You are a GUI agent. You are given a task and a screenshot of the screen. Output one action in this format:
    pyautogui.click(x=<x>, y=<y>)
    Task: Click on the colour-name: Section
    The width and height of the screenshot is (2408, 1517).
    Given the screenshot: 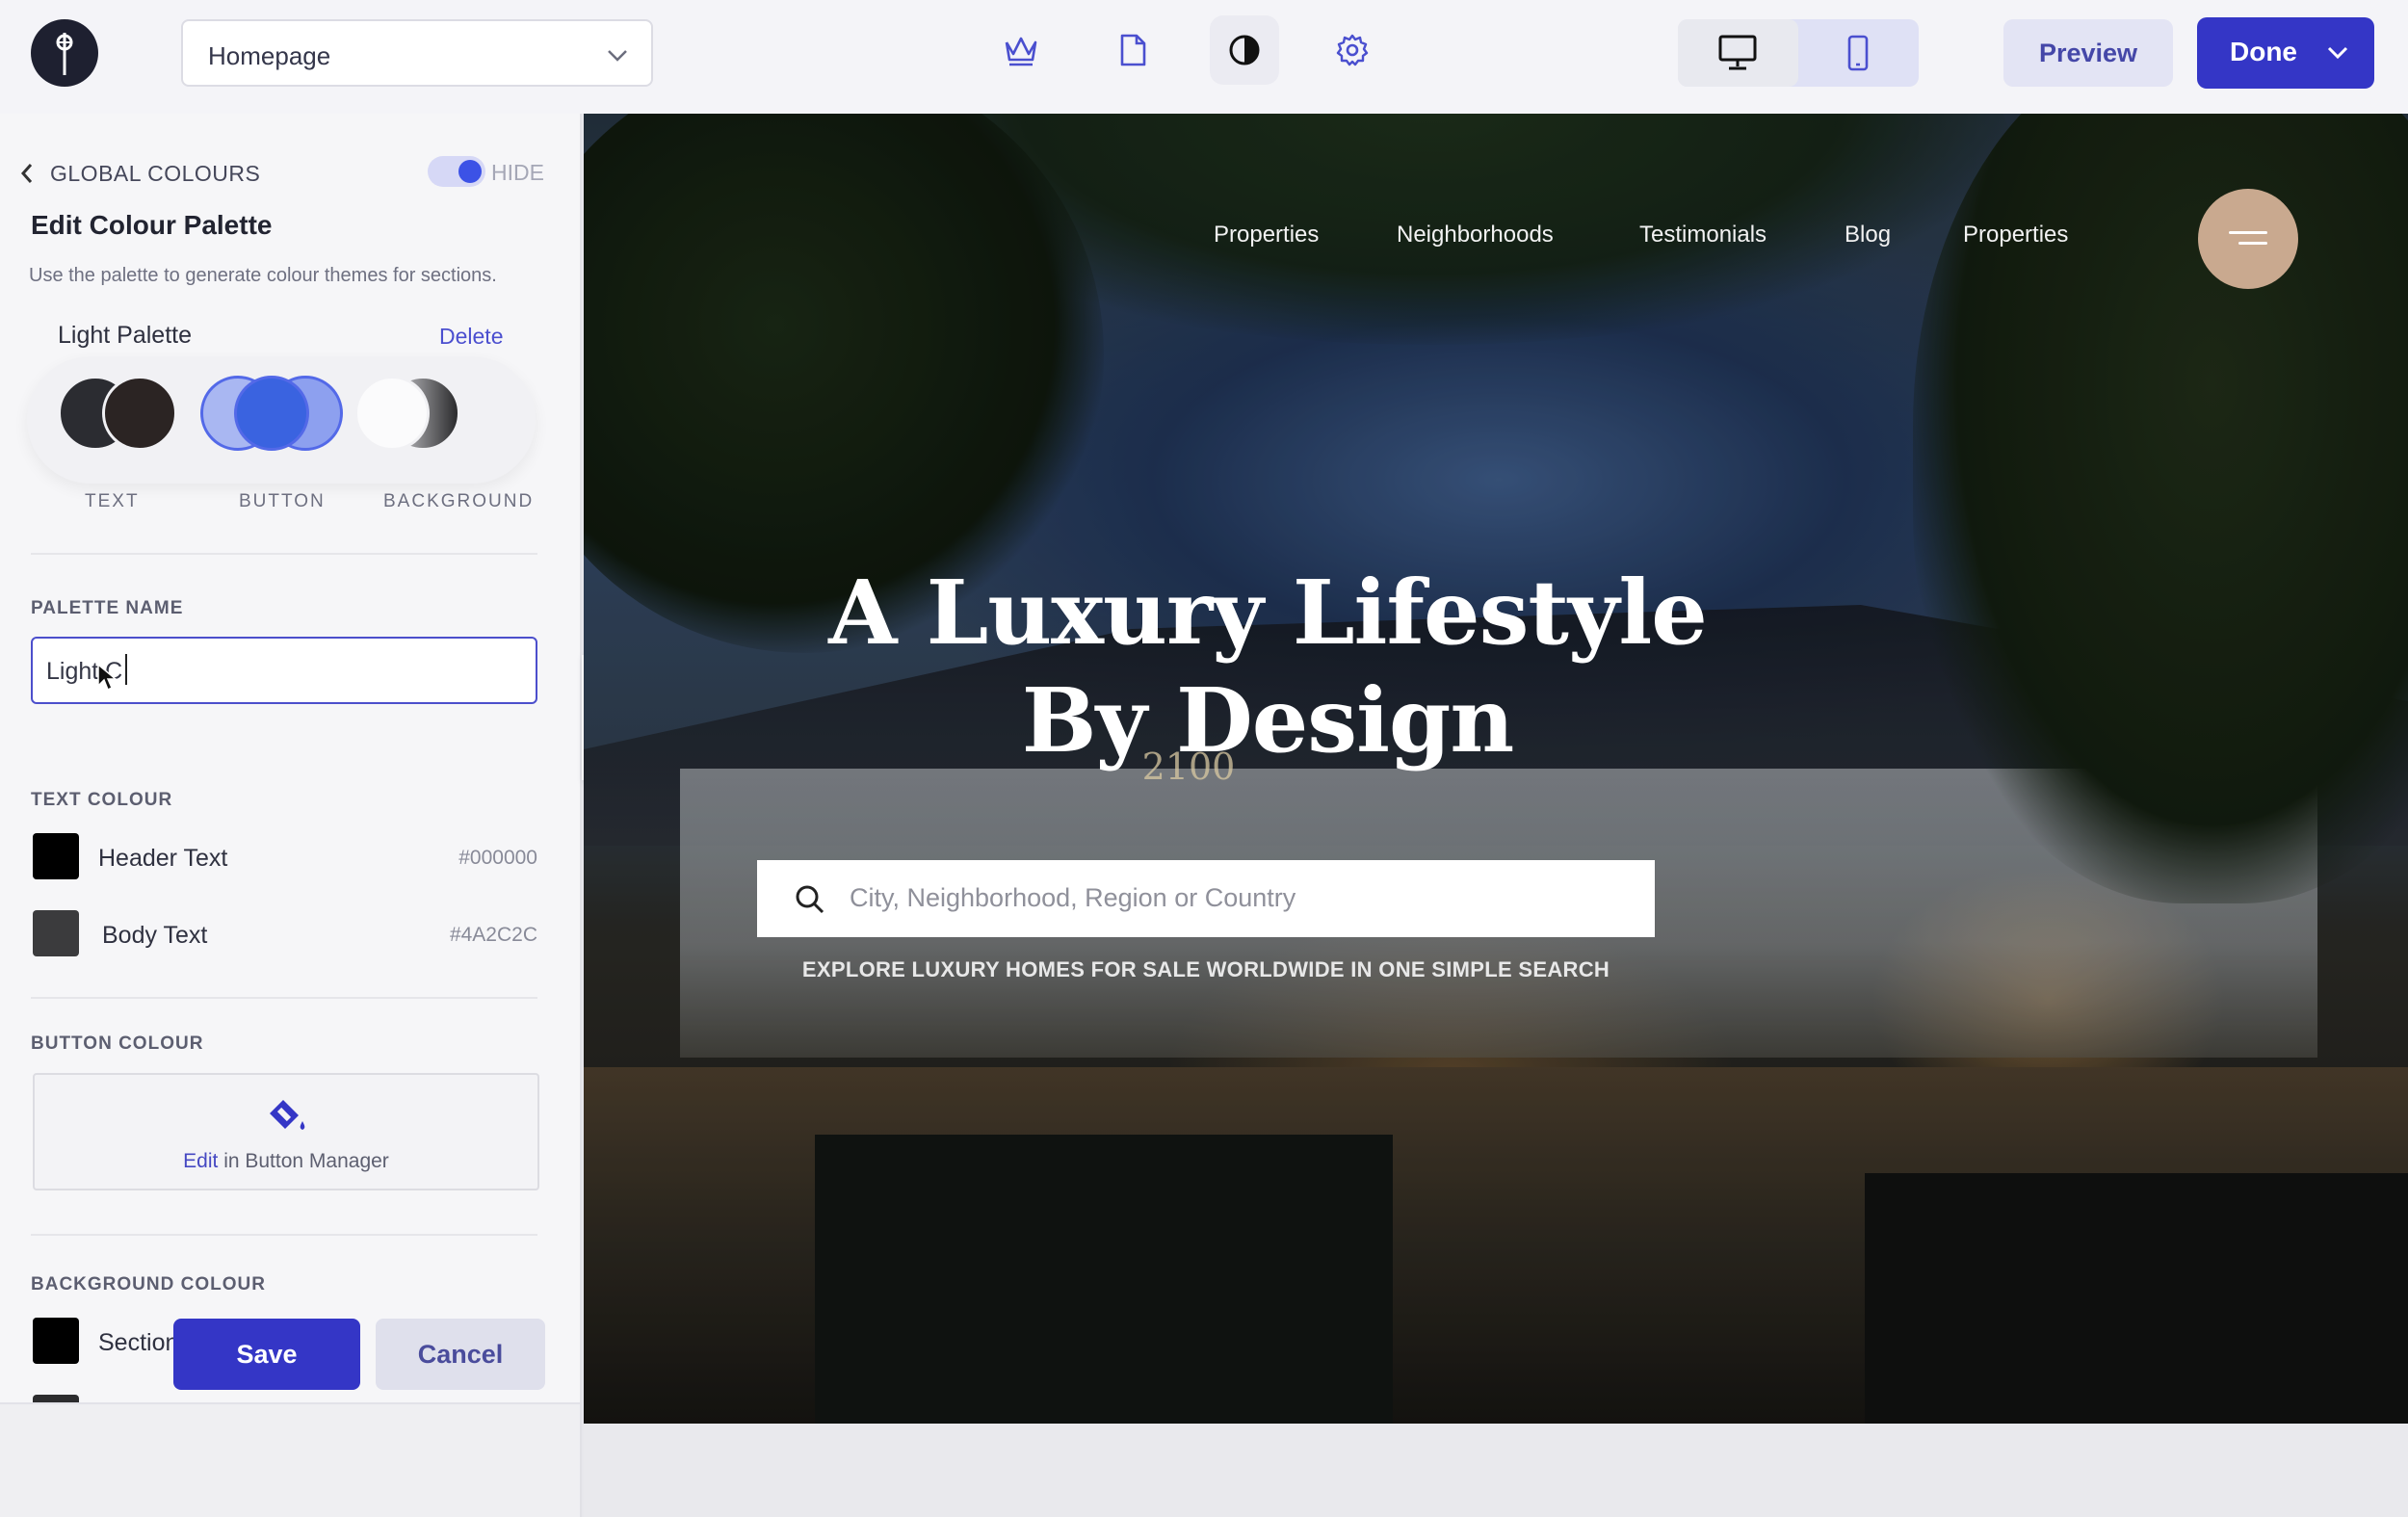 What is the action you would take?
    pyautogui.click(x=138, y=1342)
    